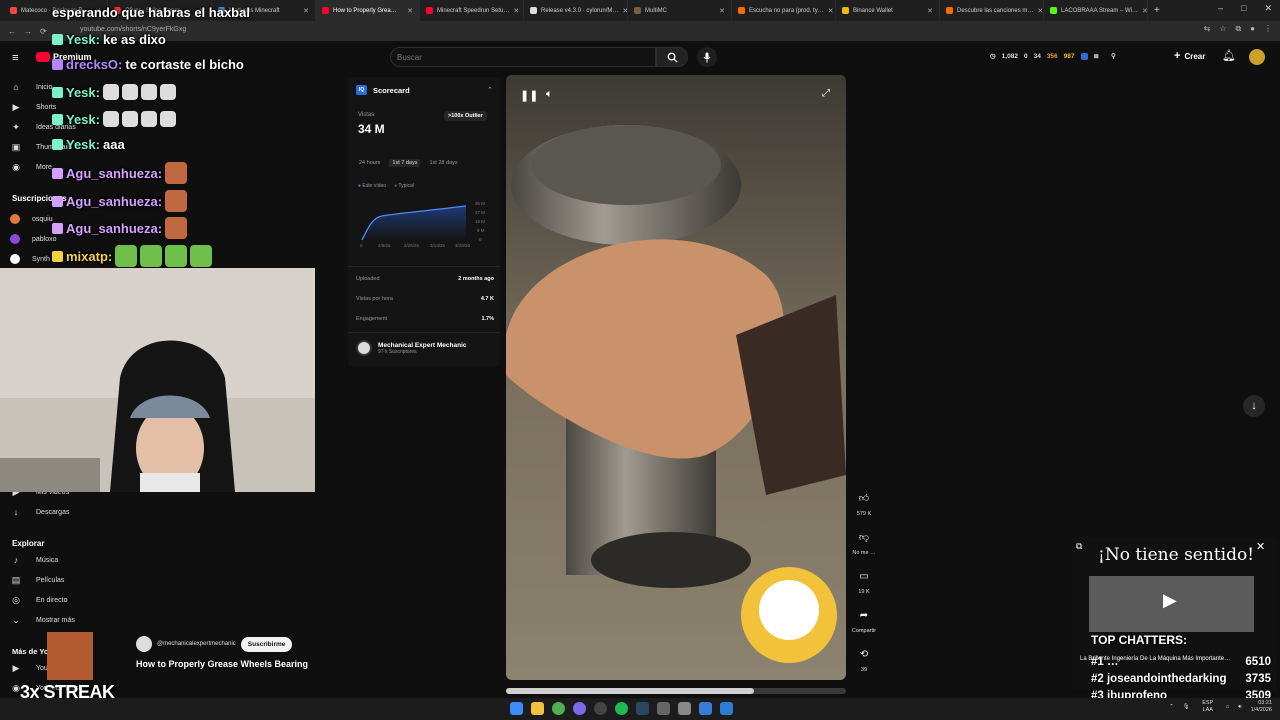 The height and width of the screenshot is (720, 1280). What do you see at coordinates (1239, 707) in the screenshot?
I see `speaker-icon: 🔊︎` at bounding box center [1239, 707].